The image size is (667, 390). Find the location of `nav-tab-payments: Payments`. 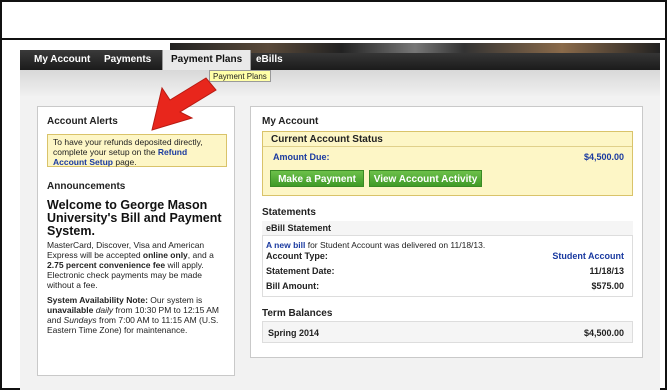

nav-tab-payments: Payments is located at coordinates (127, 60).